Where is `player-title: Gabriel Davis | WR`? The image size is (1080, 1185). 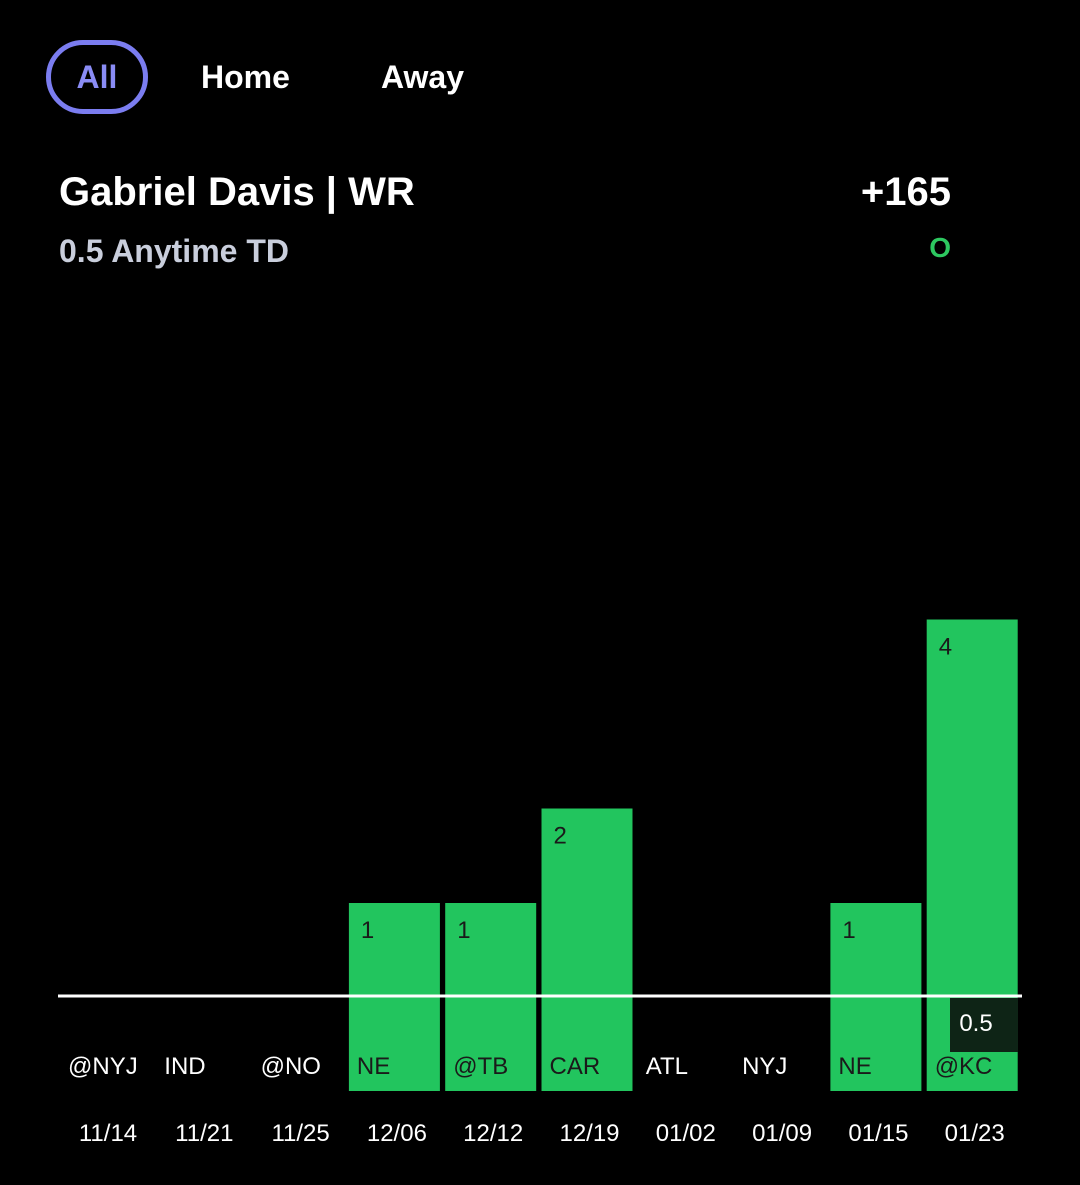
player-title: Gabriel Davis | WR is located at coordinates (237, 192).